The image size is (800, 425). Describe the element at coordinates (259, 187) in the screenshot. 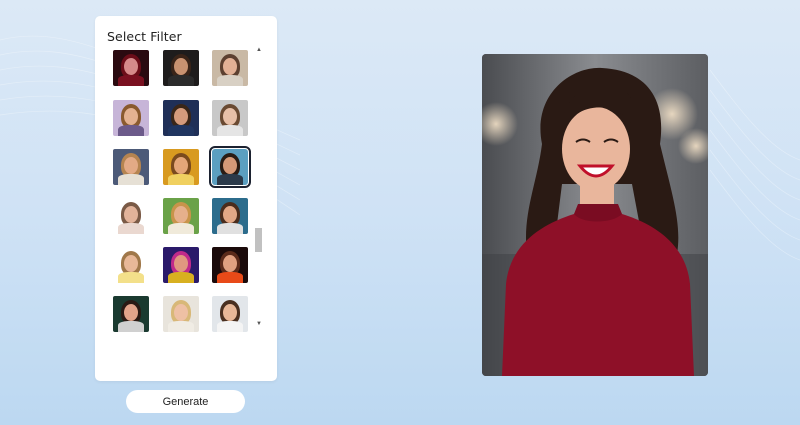

I see `filter-list-scrollbar: ▲ ▼` at that location.